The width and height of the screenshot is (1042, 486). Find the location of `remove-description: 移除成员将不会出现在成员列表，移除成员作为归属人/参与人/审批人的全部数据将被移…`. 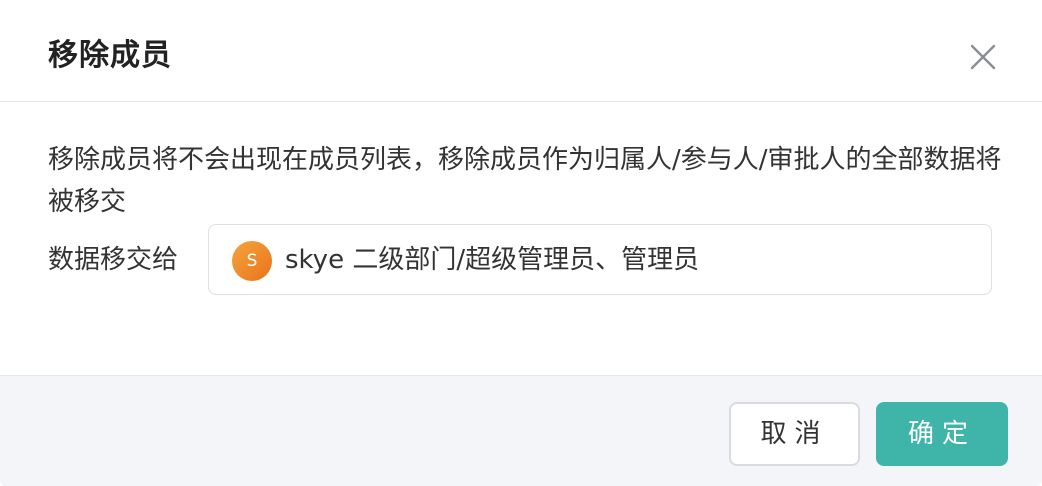

remove-description: 移除成员将不会出现在成员列表，移除成员作为归属人/参与人/审批人的全部数据将被移… is located at coordinates (525, 181).